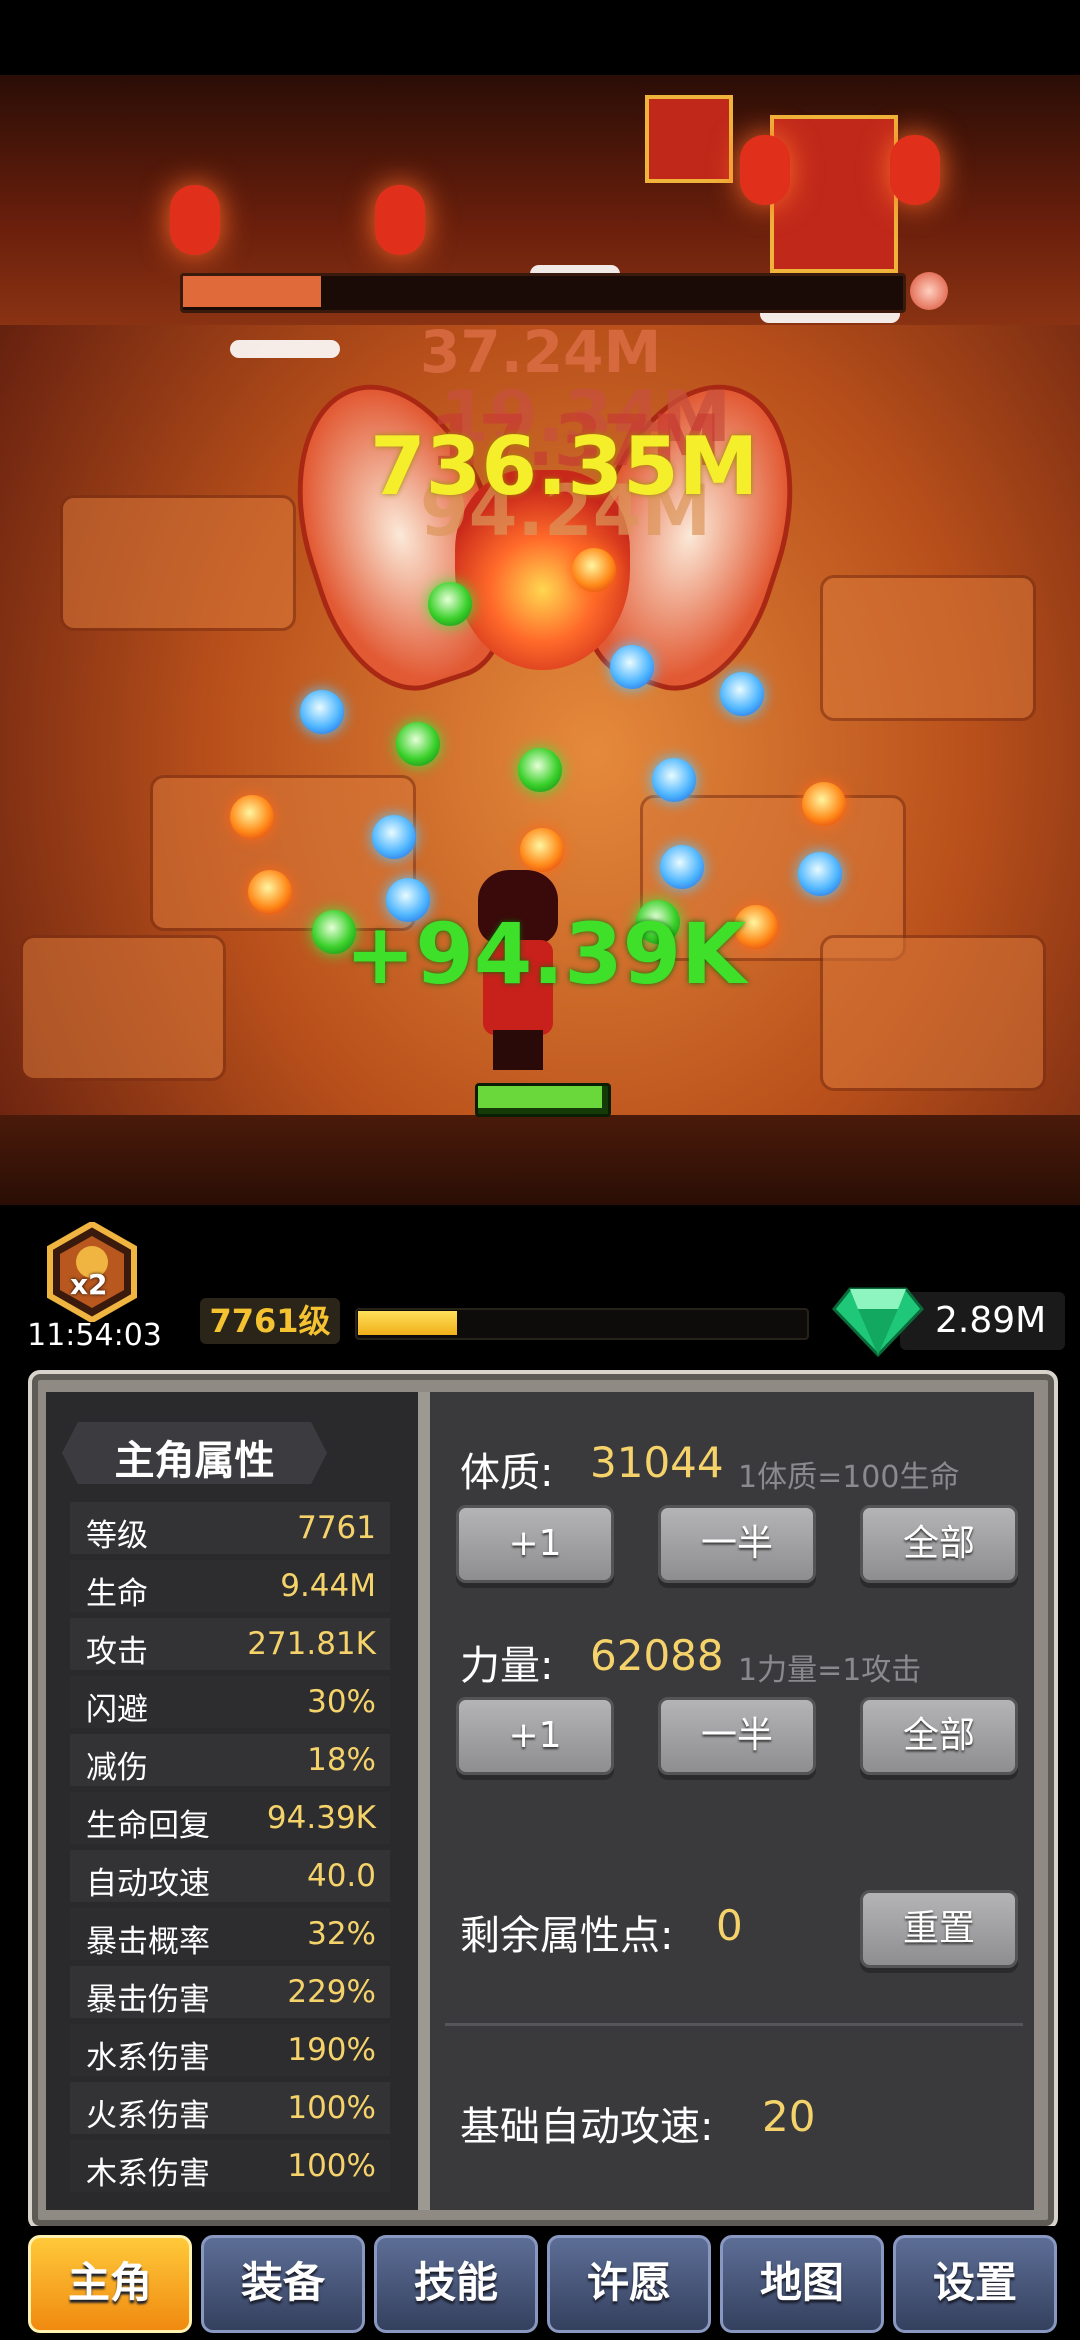 The width and height of the screenshot is (1080, 2340). What do you see at coordinates (939, 1544) in the screenshot?
I see `constitution-all-button: 全部` at bounding box center [939, 1544].